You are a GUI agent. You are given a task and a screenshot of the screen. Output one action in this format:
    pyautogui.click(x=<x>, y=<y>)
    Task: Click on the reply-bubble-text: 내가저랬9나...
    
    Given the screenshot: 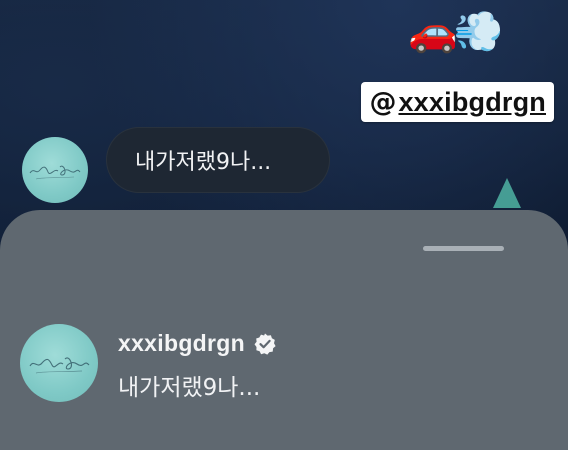 What is the action you would take?
    pyautogui.click(x=203, y=162)
    